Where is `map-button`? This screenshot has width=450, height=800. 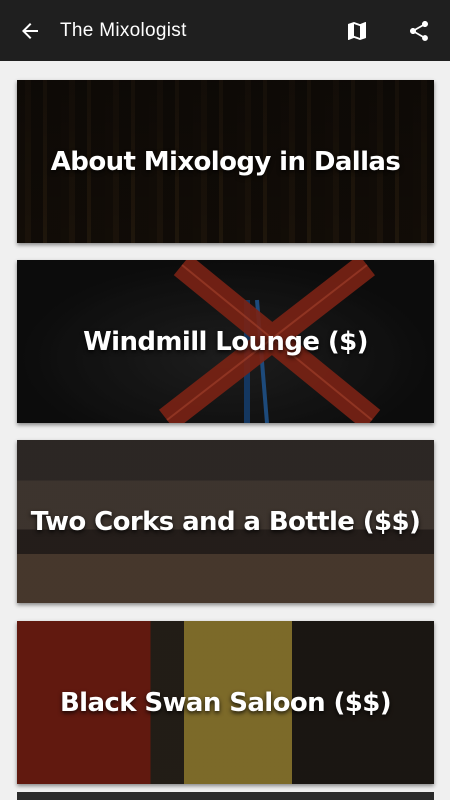
map-button is located at coordinates (357, 30).